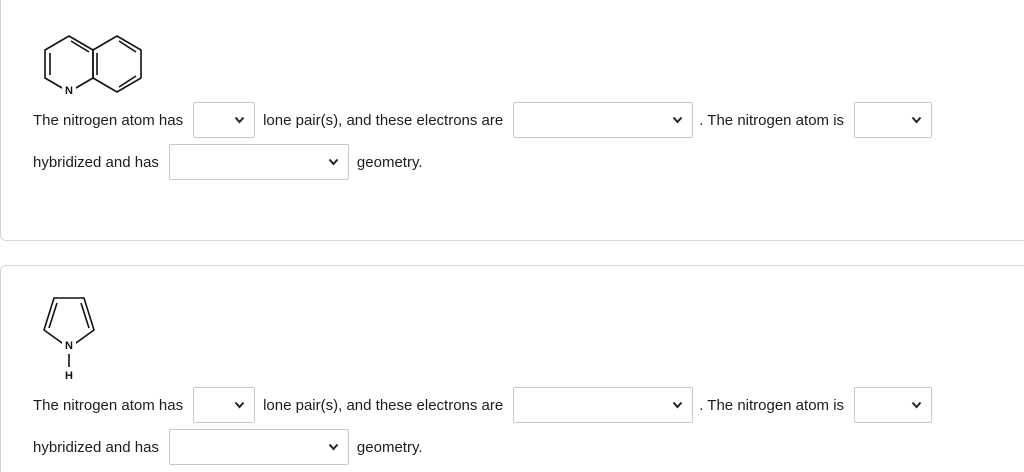 Image resolution: width=1024 pixels, height=472 pixels. What do you see at coordinates (69, 346) in the screenshot?
I see `pyrrole-nitrogen-label: N` at bounding box center [69, 346].